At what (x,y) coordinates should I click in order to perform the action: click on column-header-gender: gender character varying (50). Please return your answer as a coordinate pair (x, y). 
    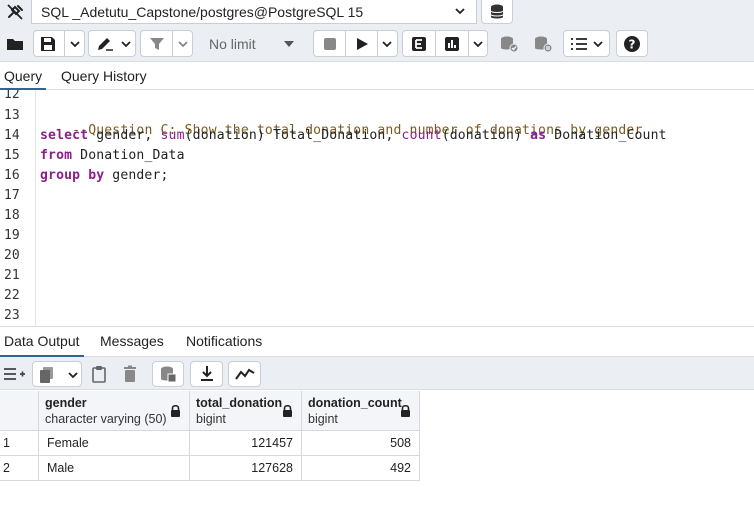
    Looking at the image, I should click on (114, 411).